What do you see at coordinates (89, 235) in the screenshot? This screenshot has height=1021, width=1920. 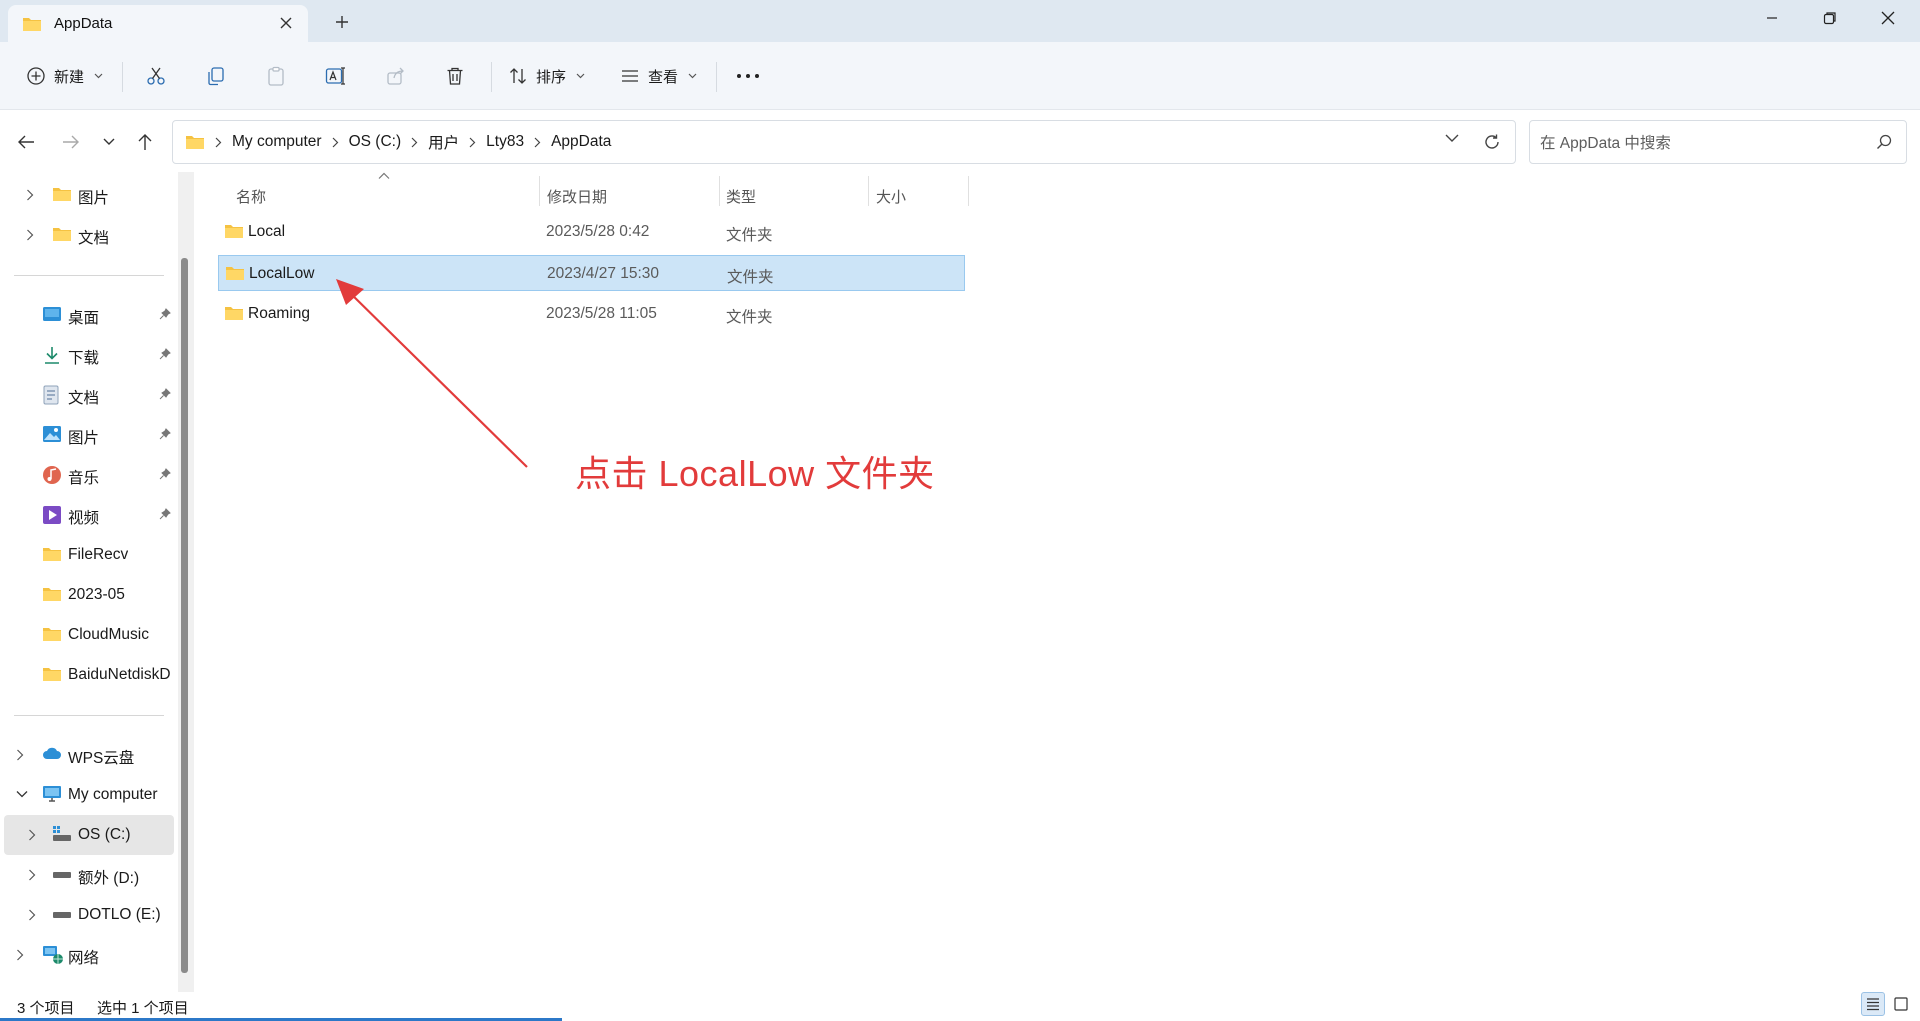 I see `sidebar-item-documents-tree: 文档` at bounding box center [89, 235].